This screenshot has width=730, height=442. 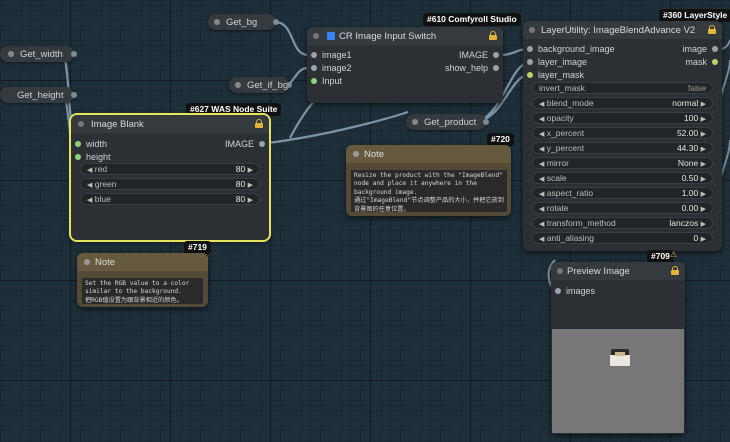 What do you see at coordinates (622, 178) in the screenshot?
I see `widget-scale: ◀ scale 0.50 ▶` at bounding box center [622, 178].